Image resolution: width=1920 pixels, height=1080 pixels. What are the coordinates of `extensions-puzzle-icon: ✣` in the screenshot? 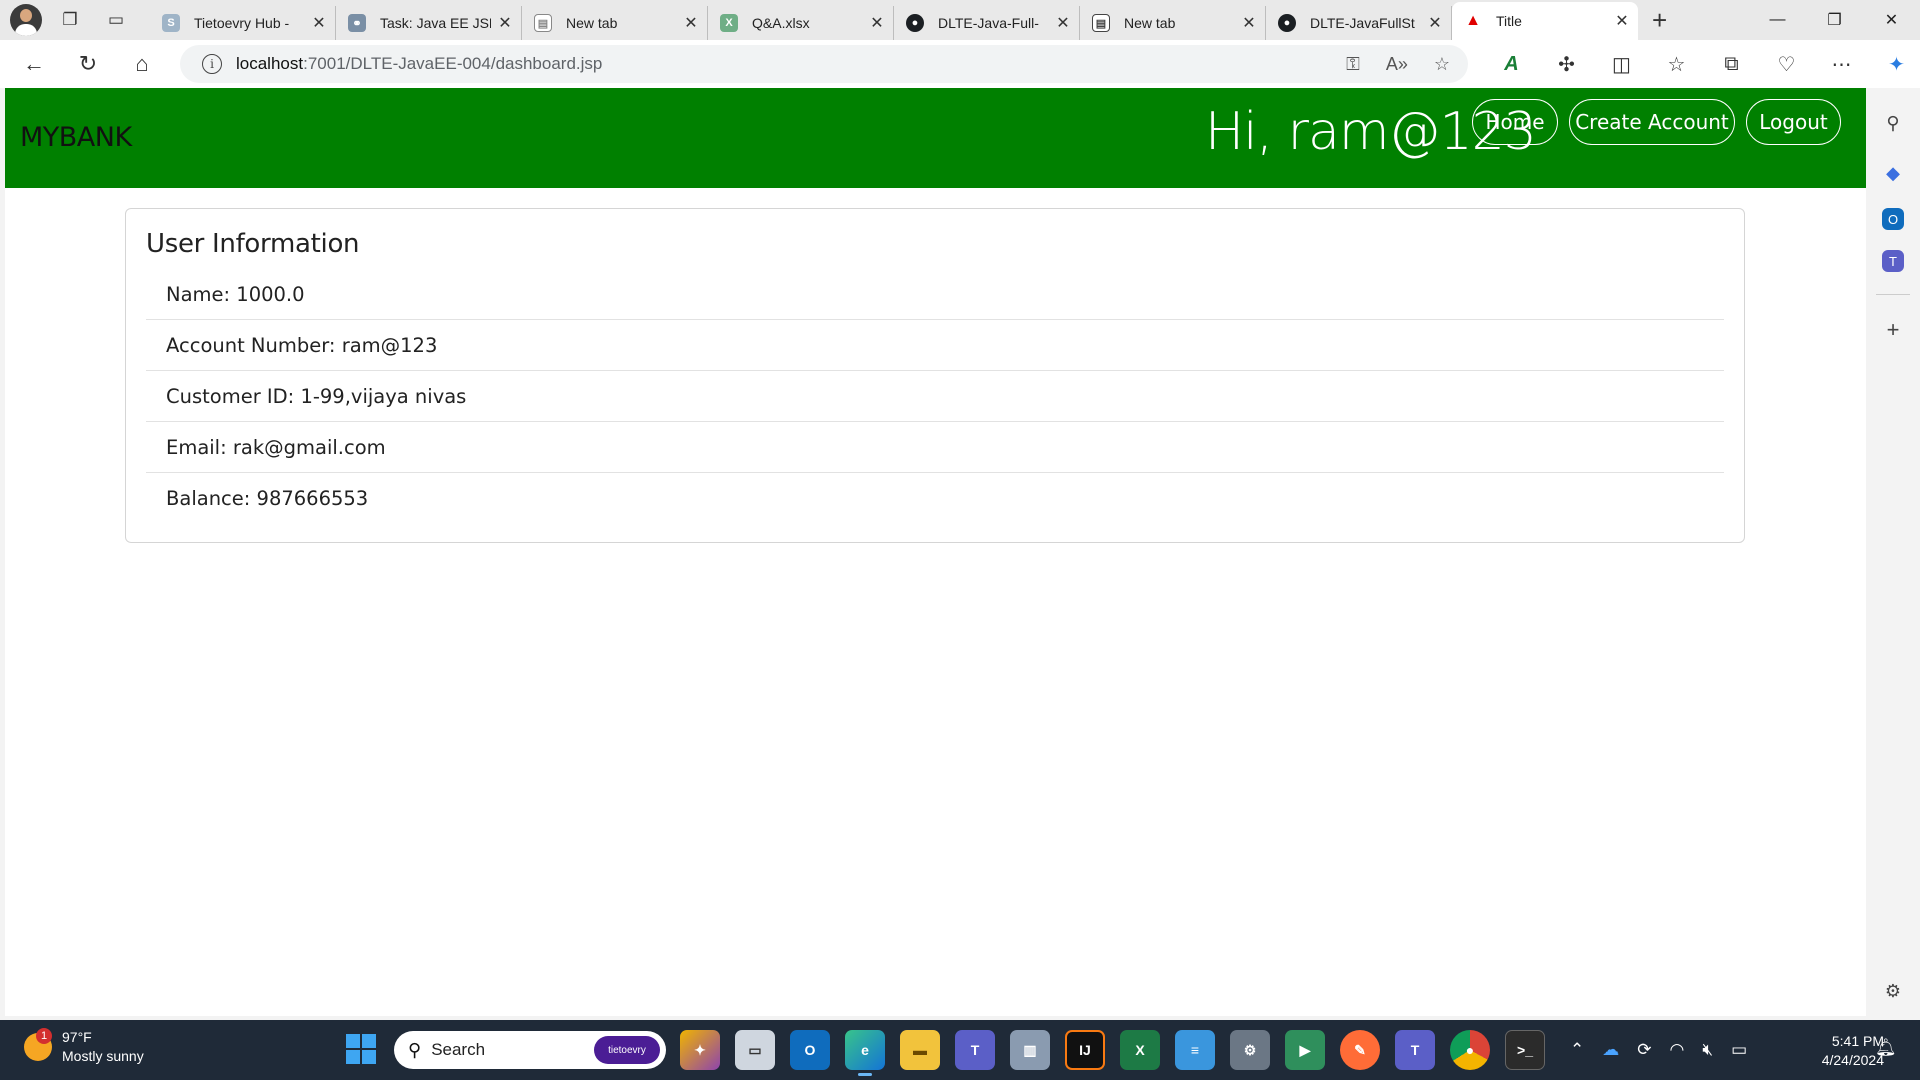 It's located at (1566, 64).